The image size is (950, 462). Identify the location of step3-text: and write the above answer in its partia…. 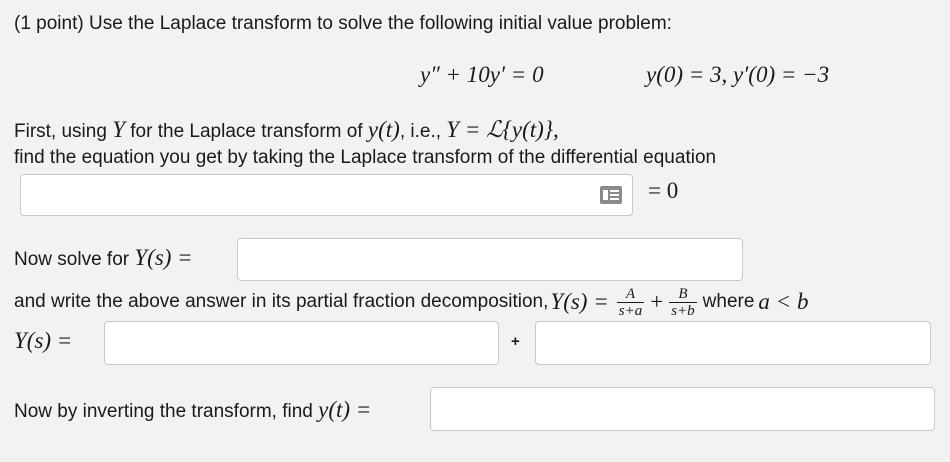
(281, 301).